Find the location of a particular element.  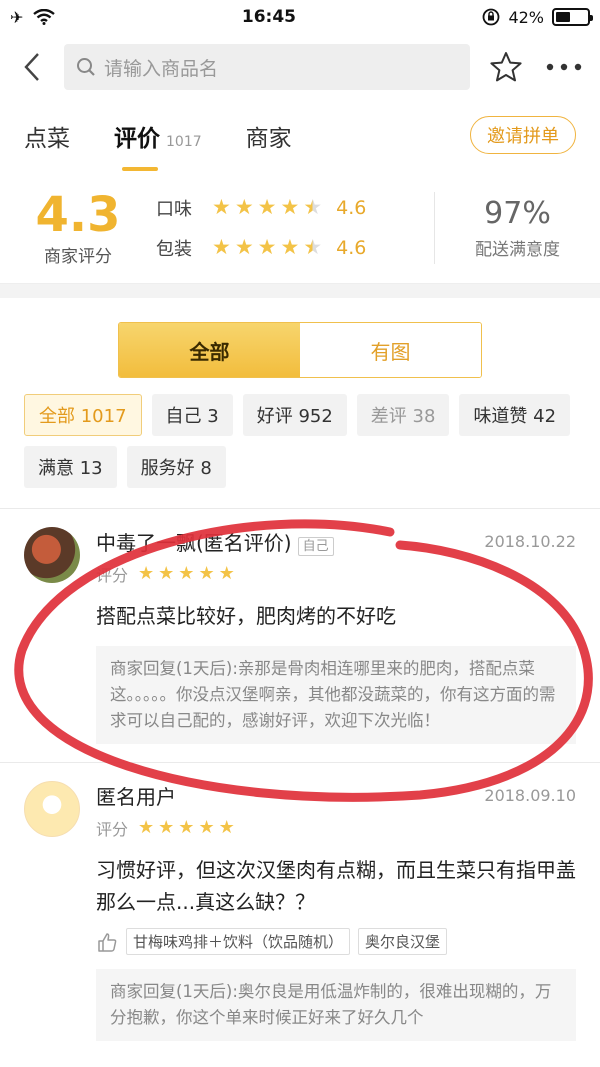

tab-merchant: 商家 is located at coordinates (269, 136).